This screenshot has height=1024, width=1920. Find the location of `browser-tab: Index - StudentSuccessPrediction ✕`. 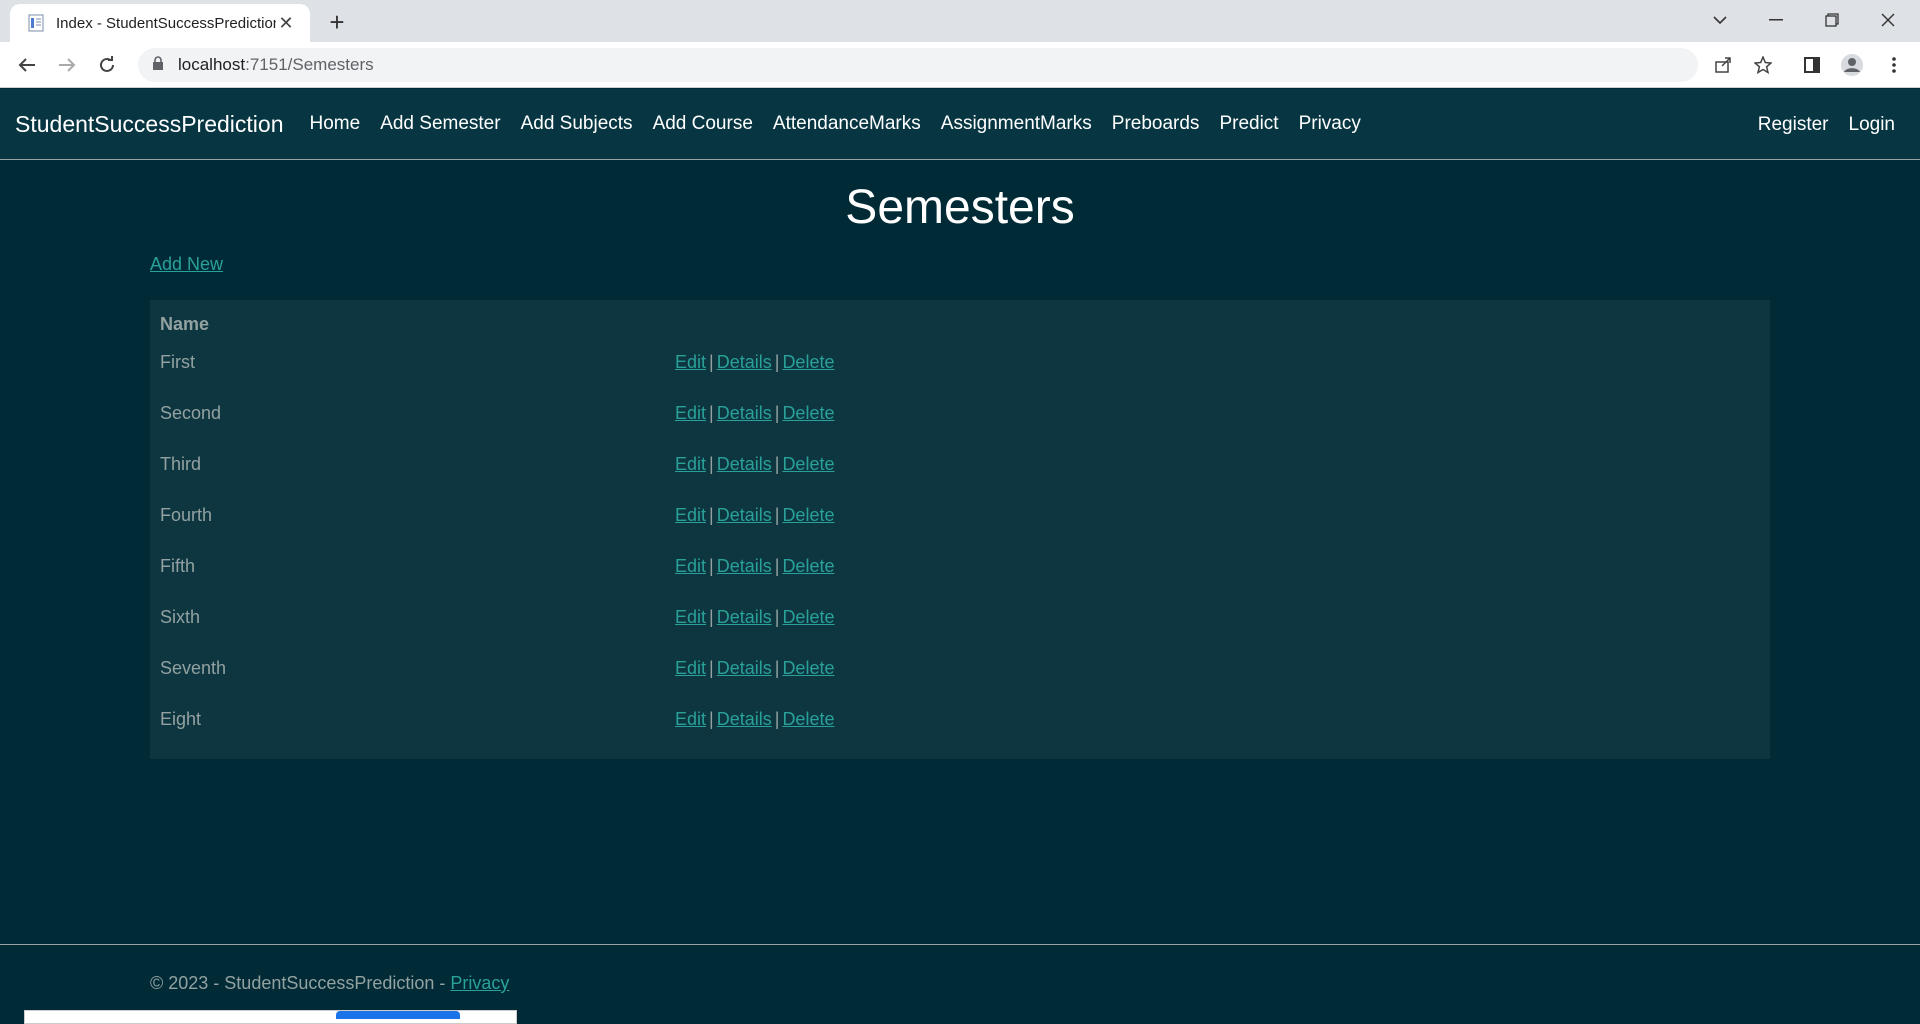

browser-tab: Index - StudentSuccessPrediction ✕ is located at coordinates (160, 23).